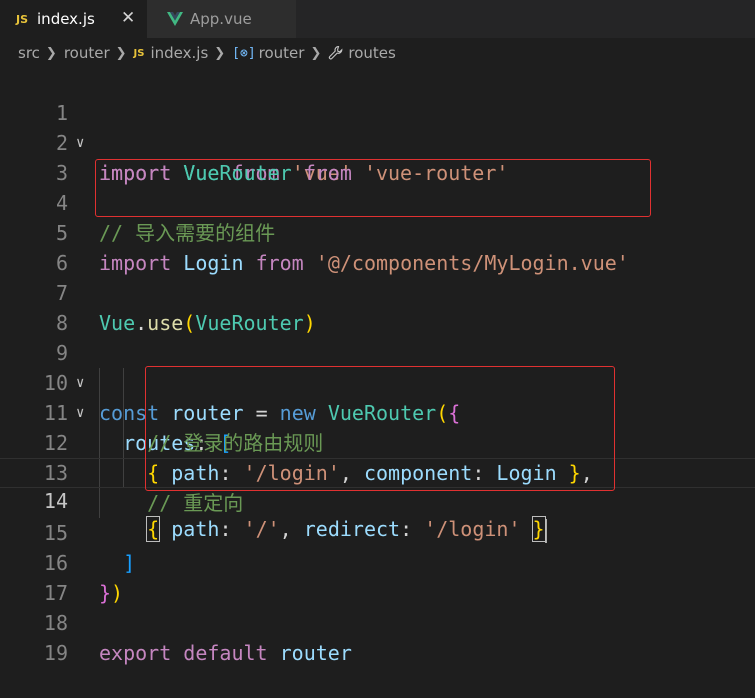  Describe the element at coordinates (377, 156) in the screenshot. I see `code-line: 3` at that location.